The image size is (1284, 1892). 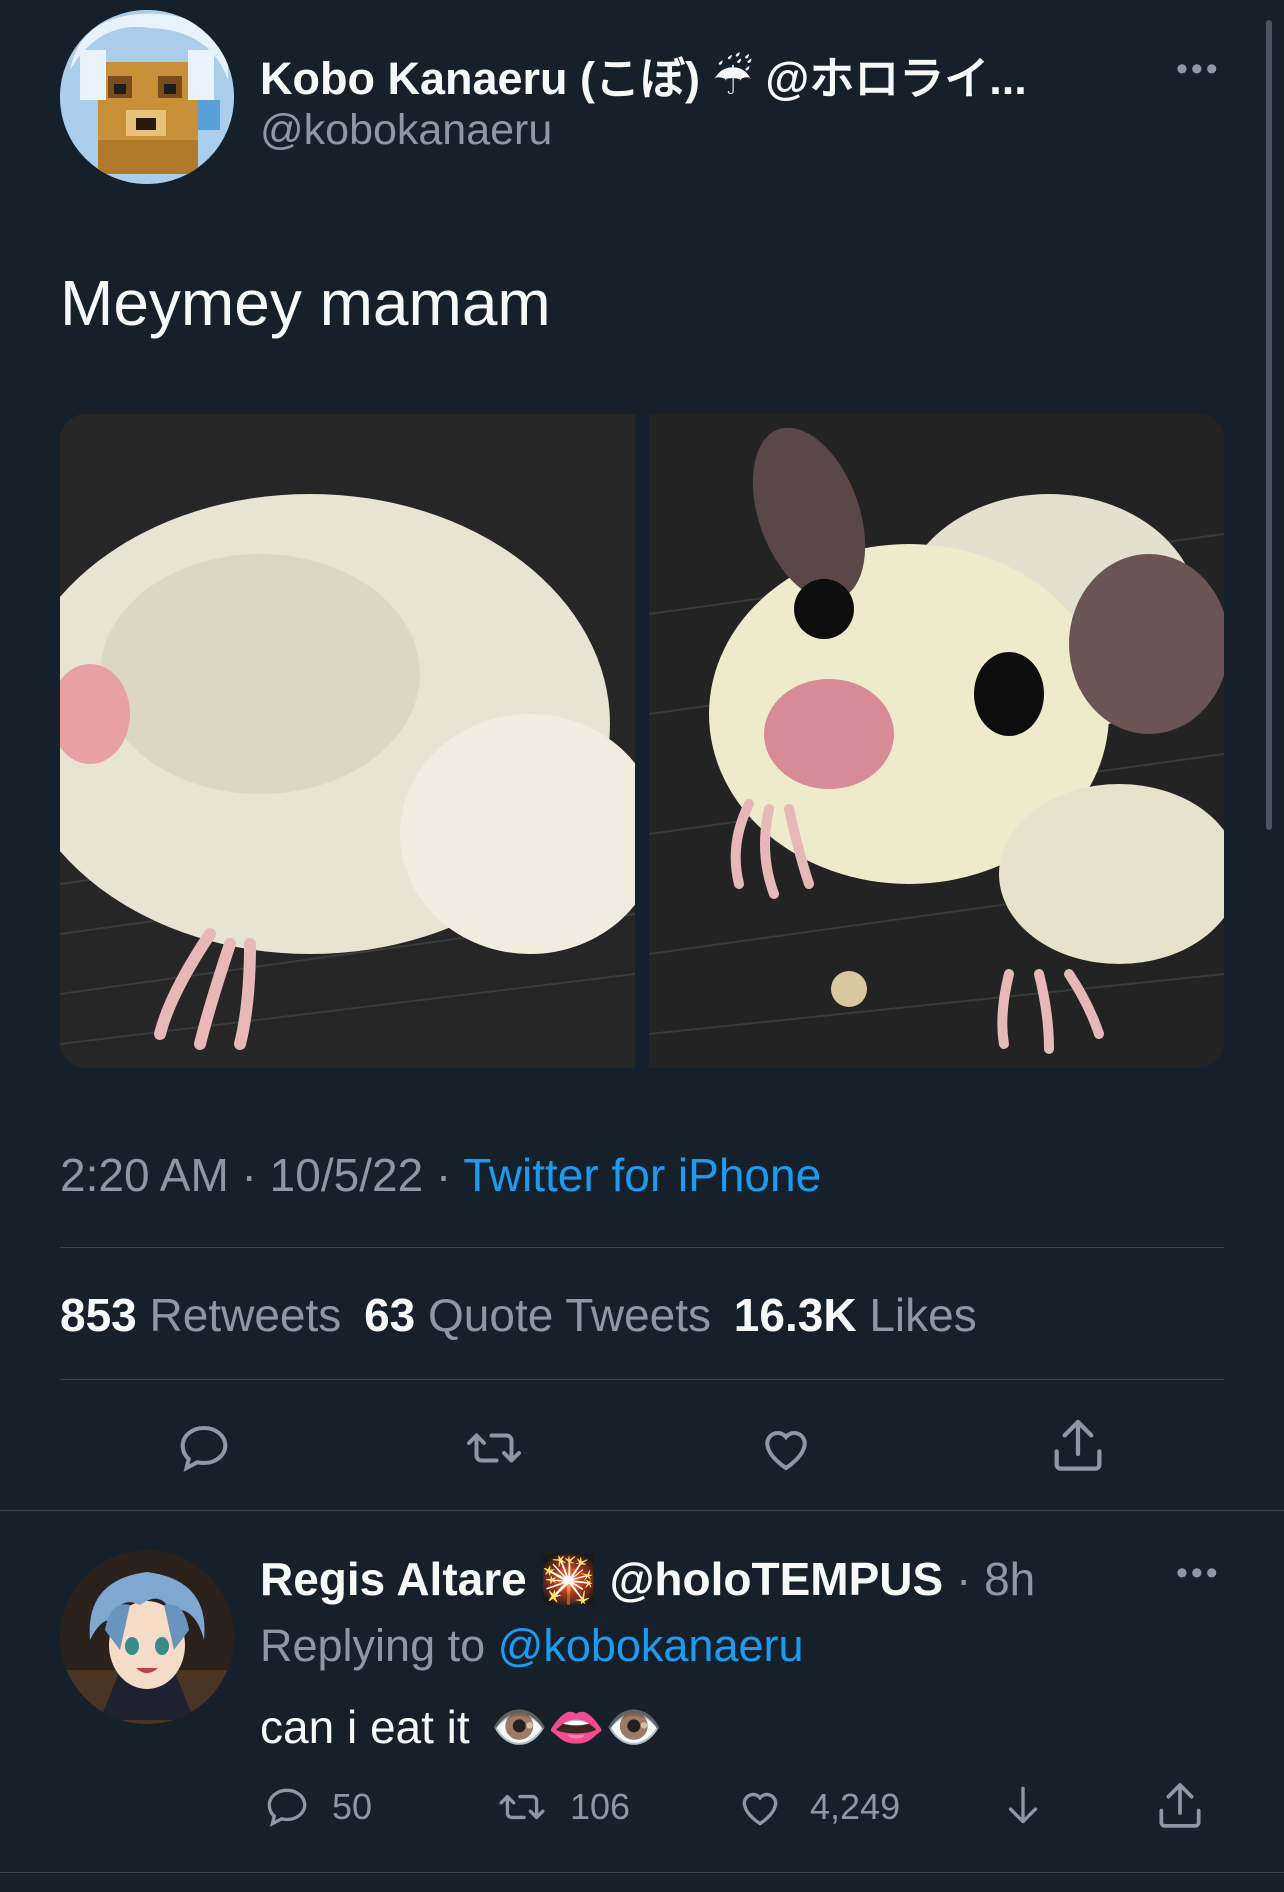 What do you see at coordinates (570, 1315) in the screenshot?
I see `quotes-label: Quote Tweets` at bounding box center [570, 1315].